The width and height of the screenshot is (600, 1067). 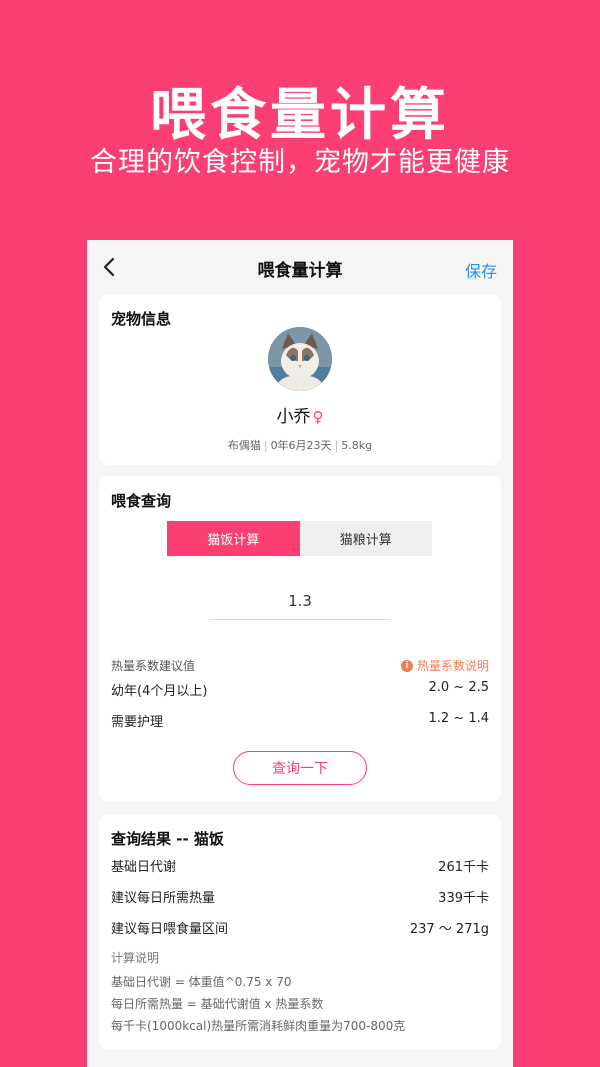 I want to click on navbar: 喂食量计算 保存, so click(x=300, y=267).